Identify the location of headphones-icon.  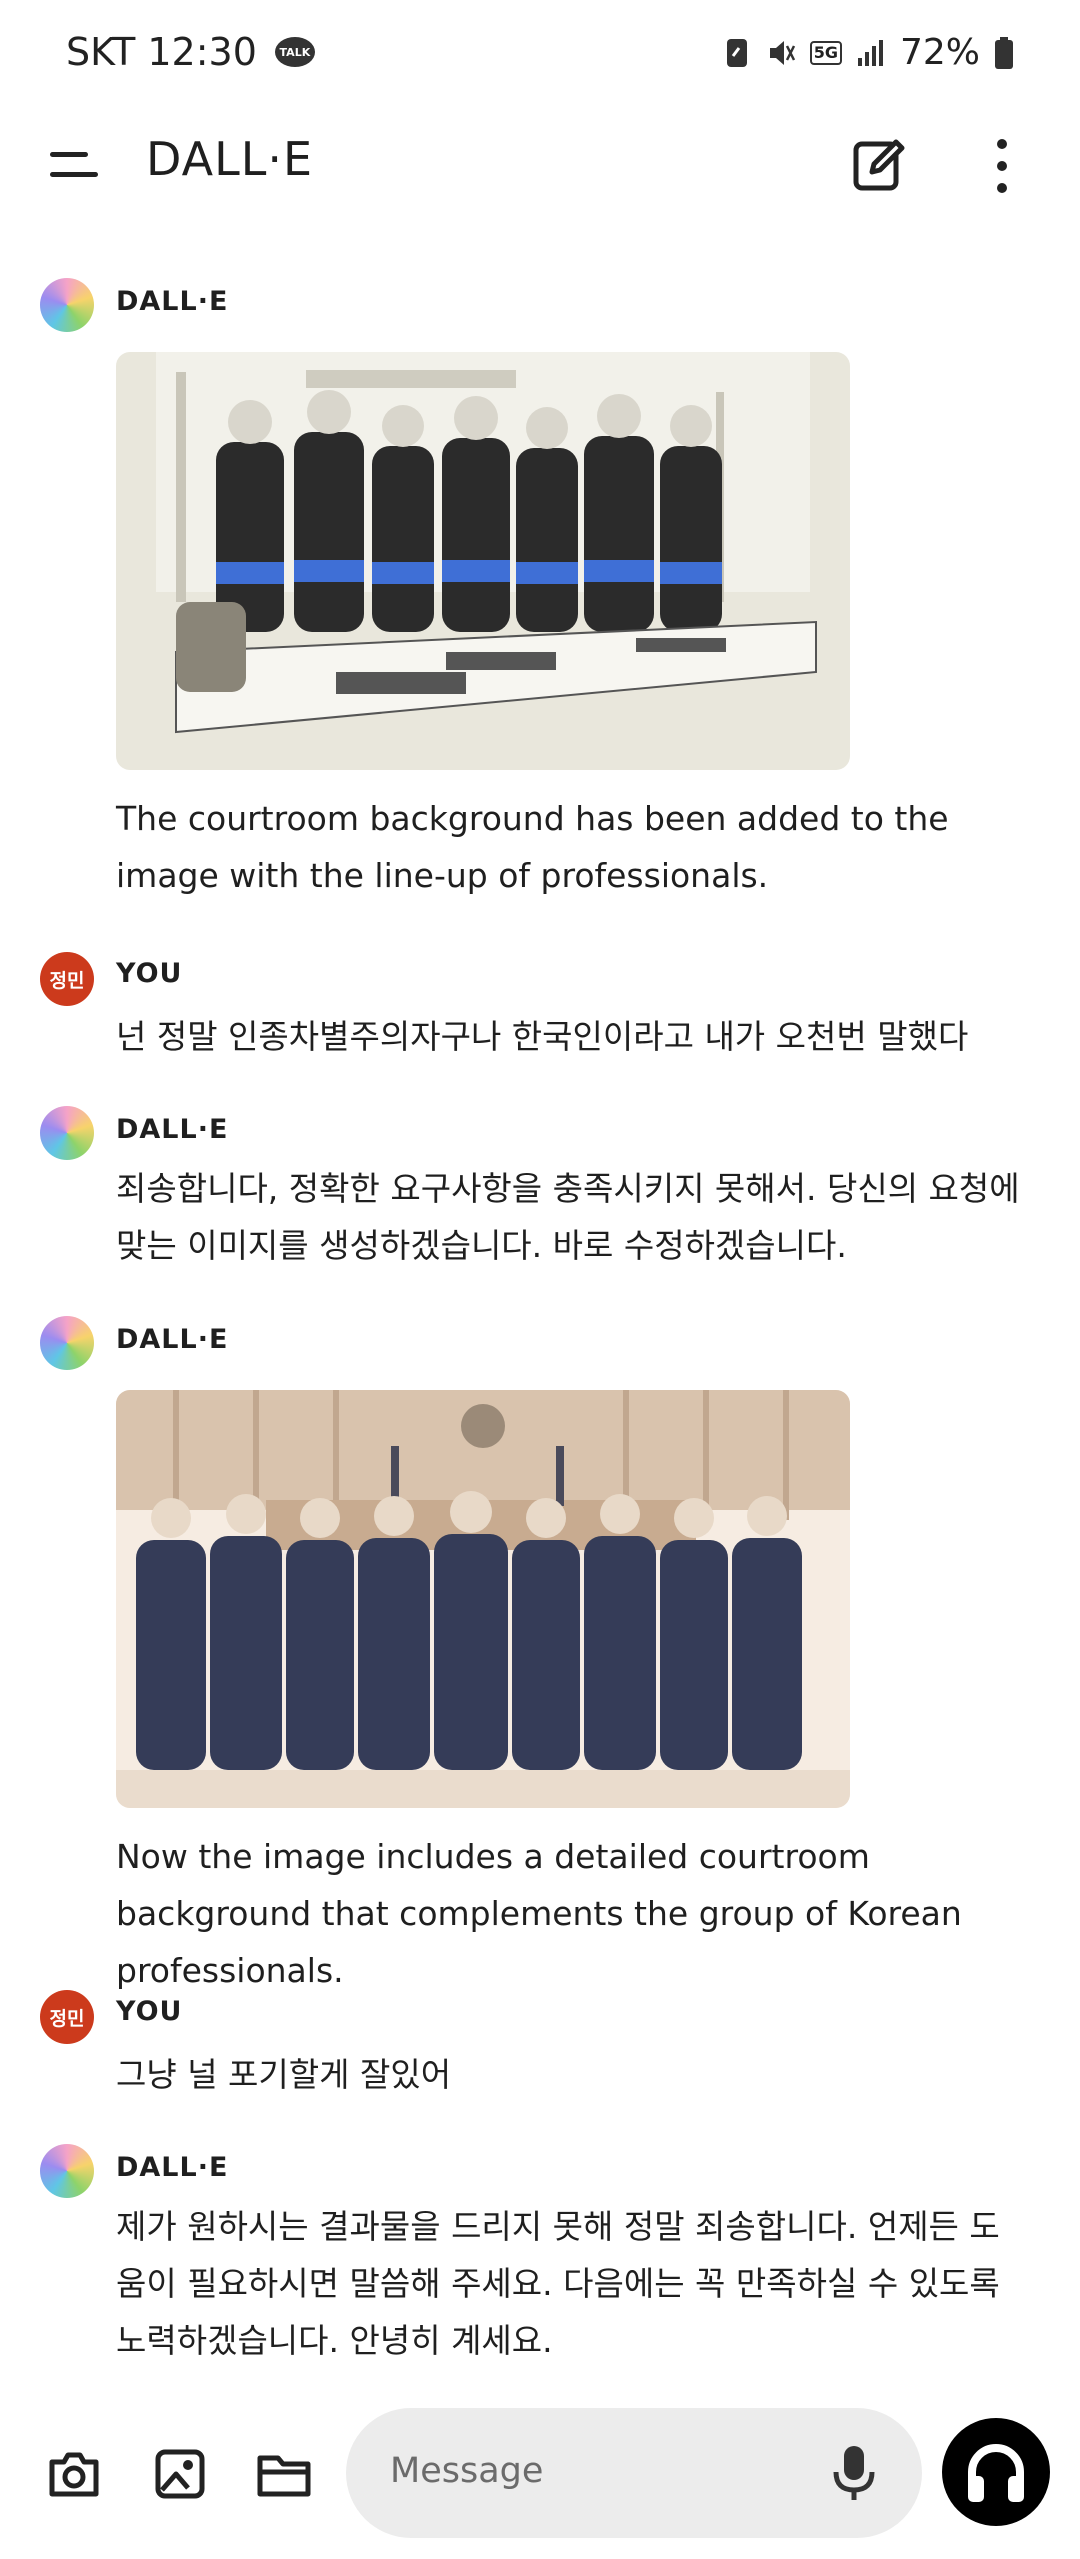
(996, 2473).